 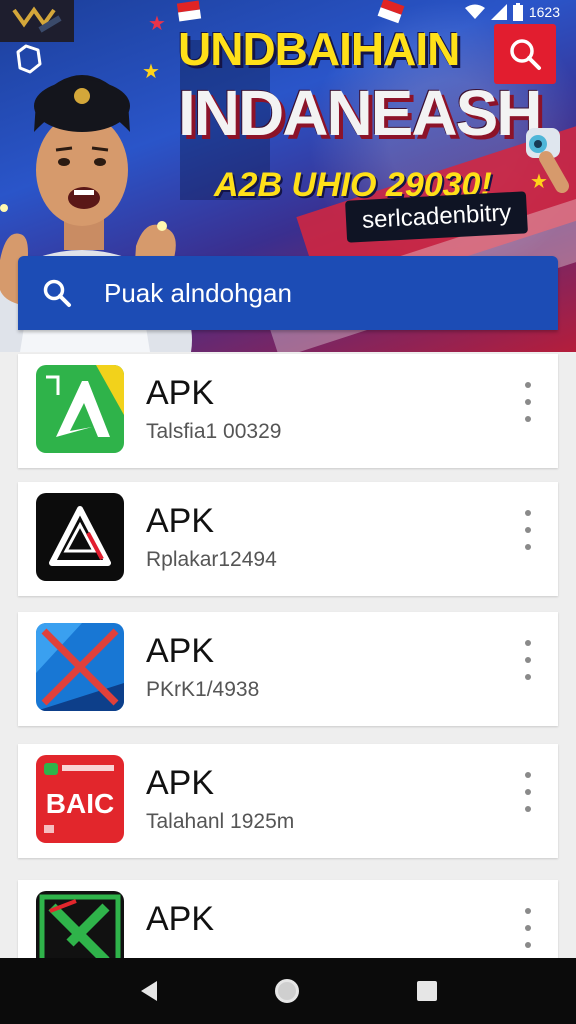 What do you see at coordinates (80, 667) in the screenshot?
I see `blue-x-app-icon` at bounding box center [80, 667].